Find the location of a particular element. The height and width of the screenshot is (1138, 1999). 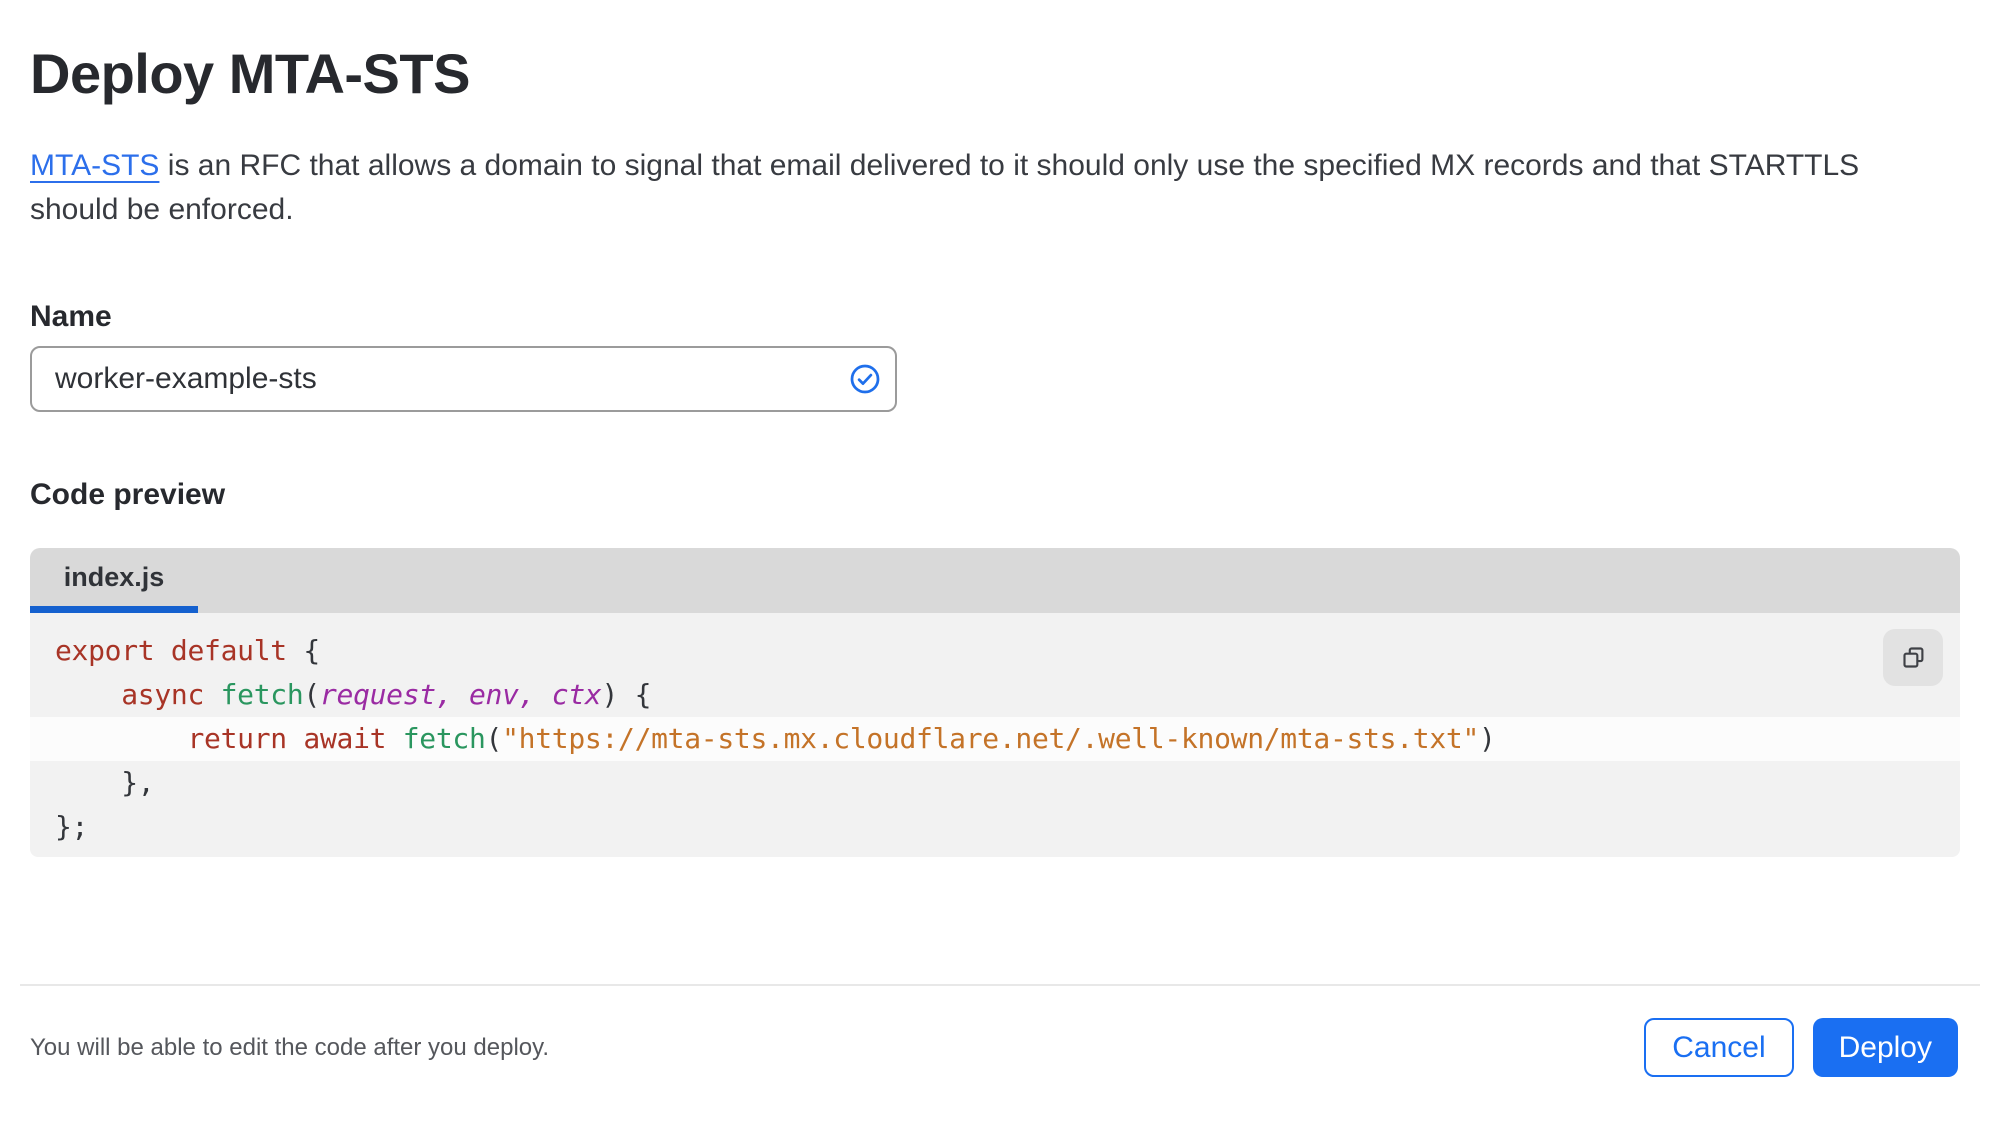

check-circle-icon is located at coordinates (865, 379).